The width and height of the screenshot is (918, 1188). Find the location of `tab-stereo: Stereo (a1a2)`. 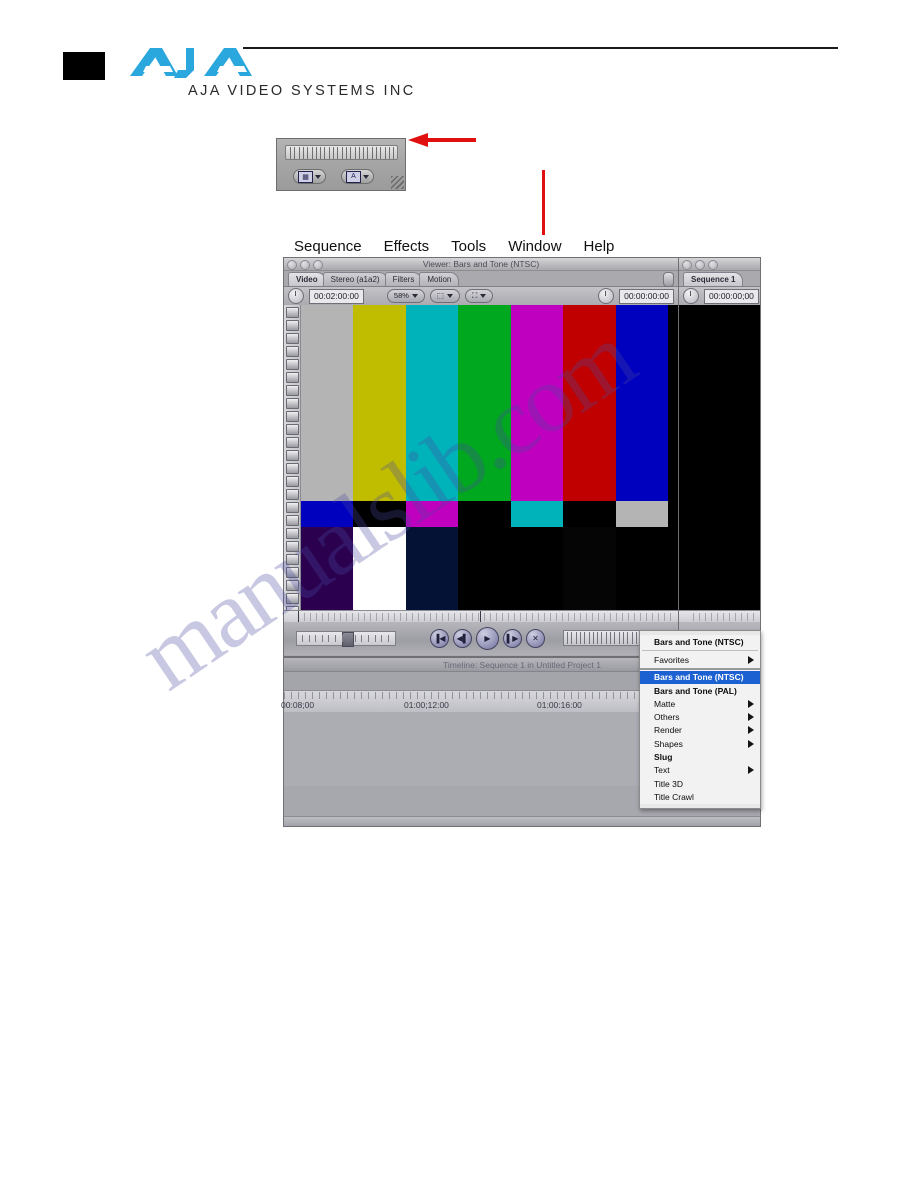

tab-stereo: Stereo (a1a2) is located at coordinates (355, 279).